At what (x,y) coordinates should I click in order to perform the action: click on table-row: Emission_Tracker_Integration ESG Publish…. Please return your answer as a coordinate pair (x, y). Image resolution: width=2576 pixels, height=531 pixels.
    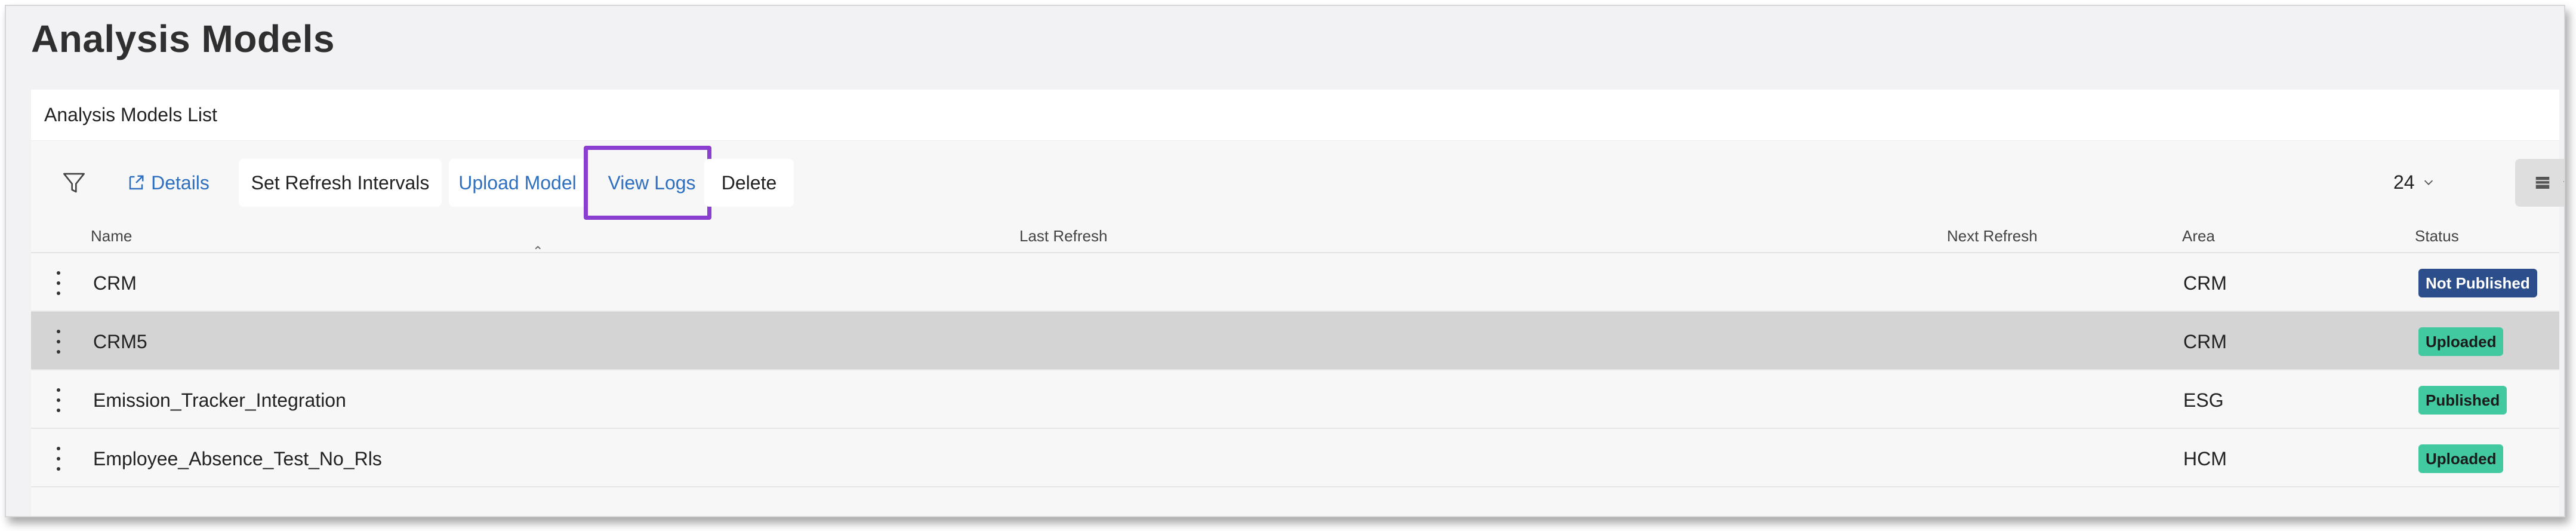
    Looking at the image, I should click on (1295, 399).